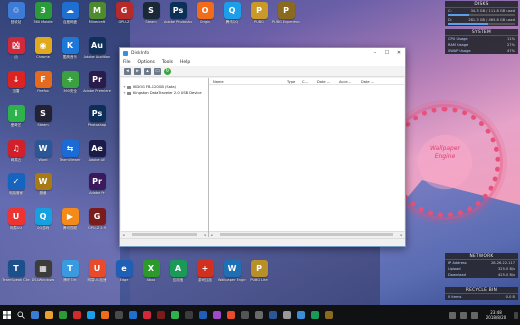  What do you see at coordinates (259, 13) in the screenshot?
I see `desktop-icon: P PUBG` at bounding box center [259, 13].